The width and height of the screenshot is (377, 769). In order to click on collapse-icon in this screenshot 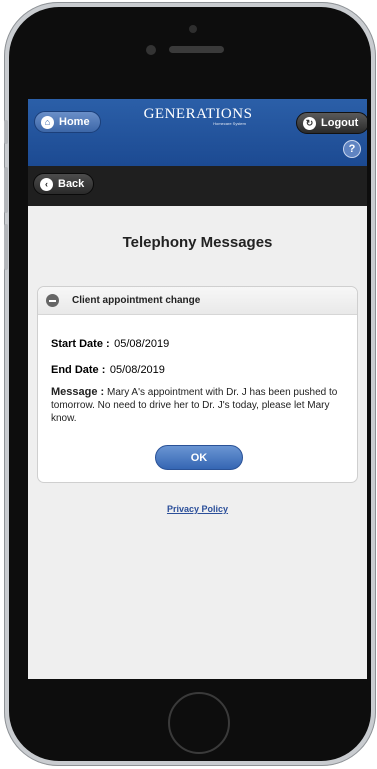, I will do `click(52, 300)`.